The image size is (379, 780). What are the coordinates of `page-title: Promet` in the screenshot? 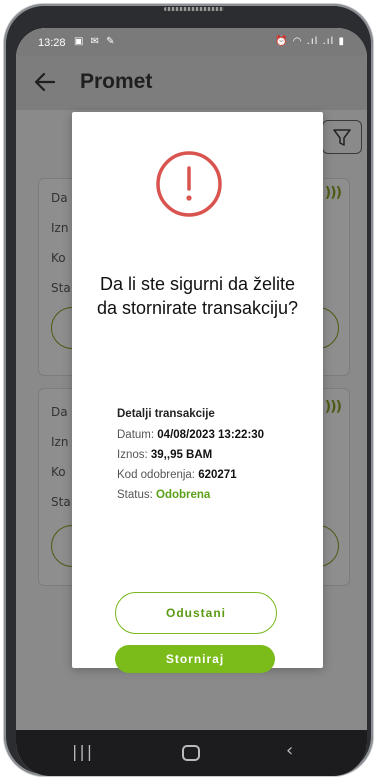 It's located at (116, 81).